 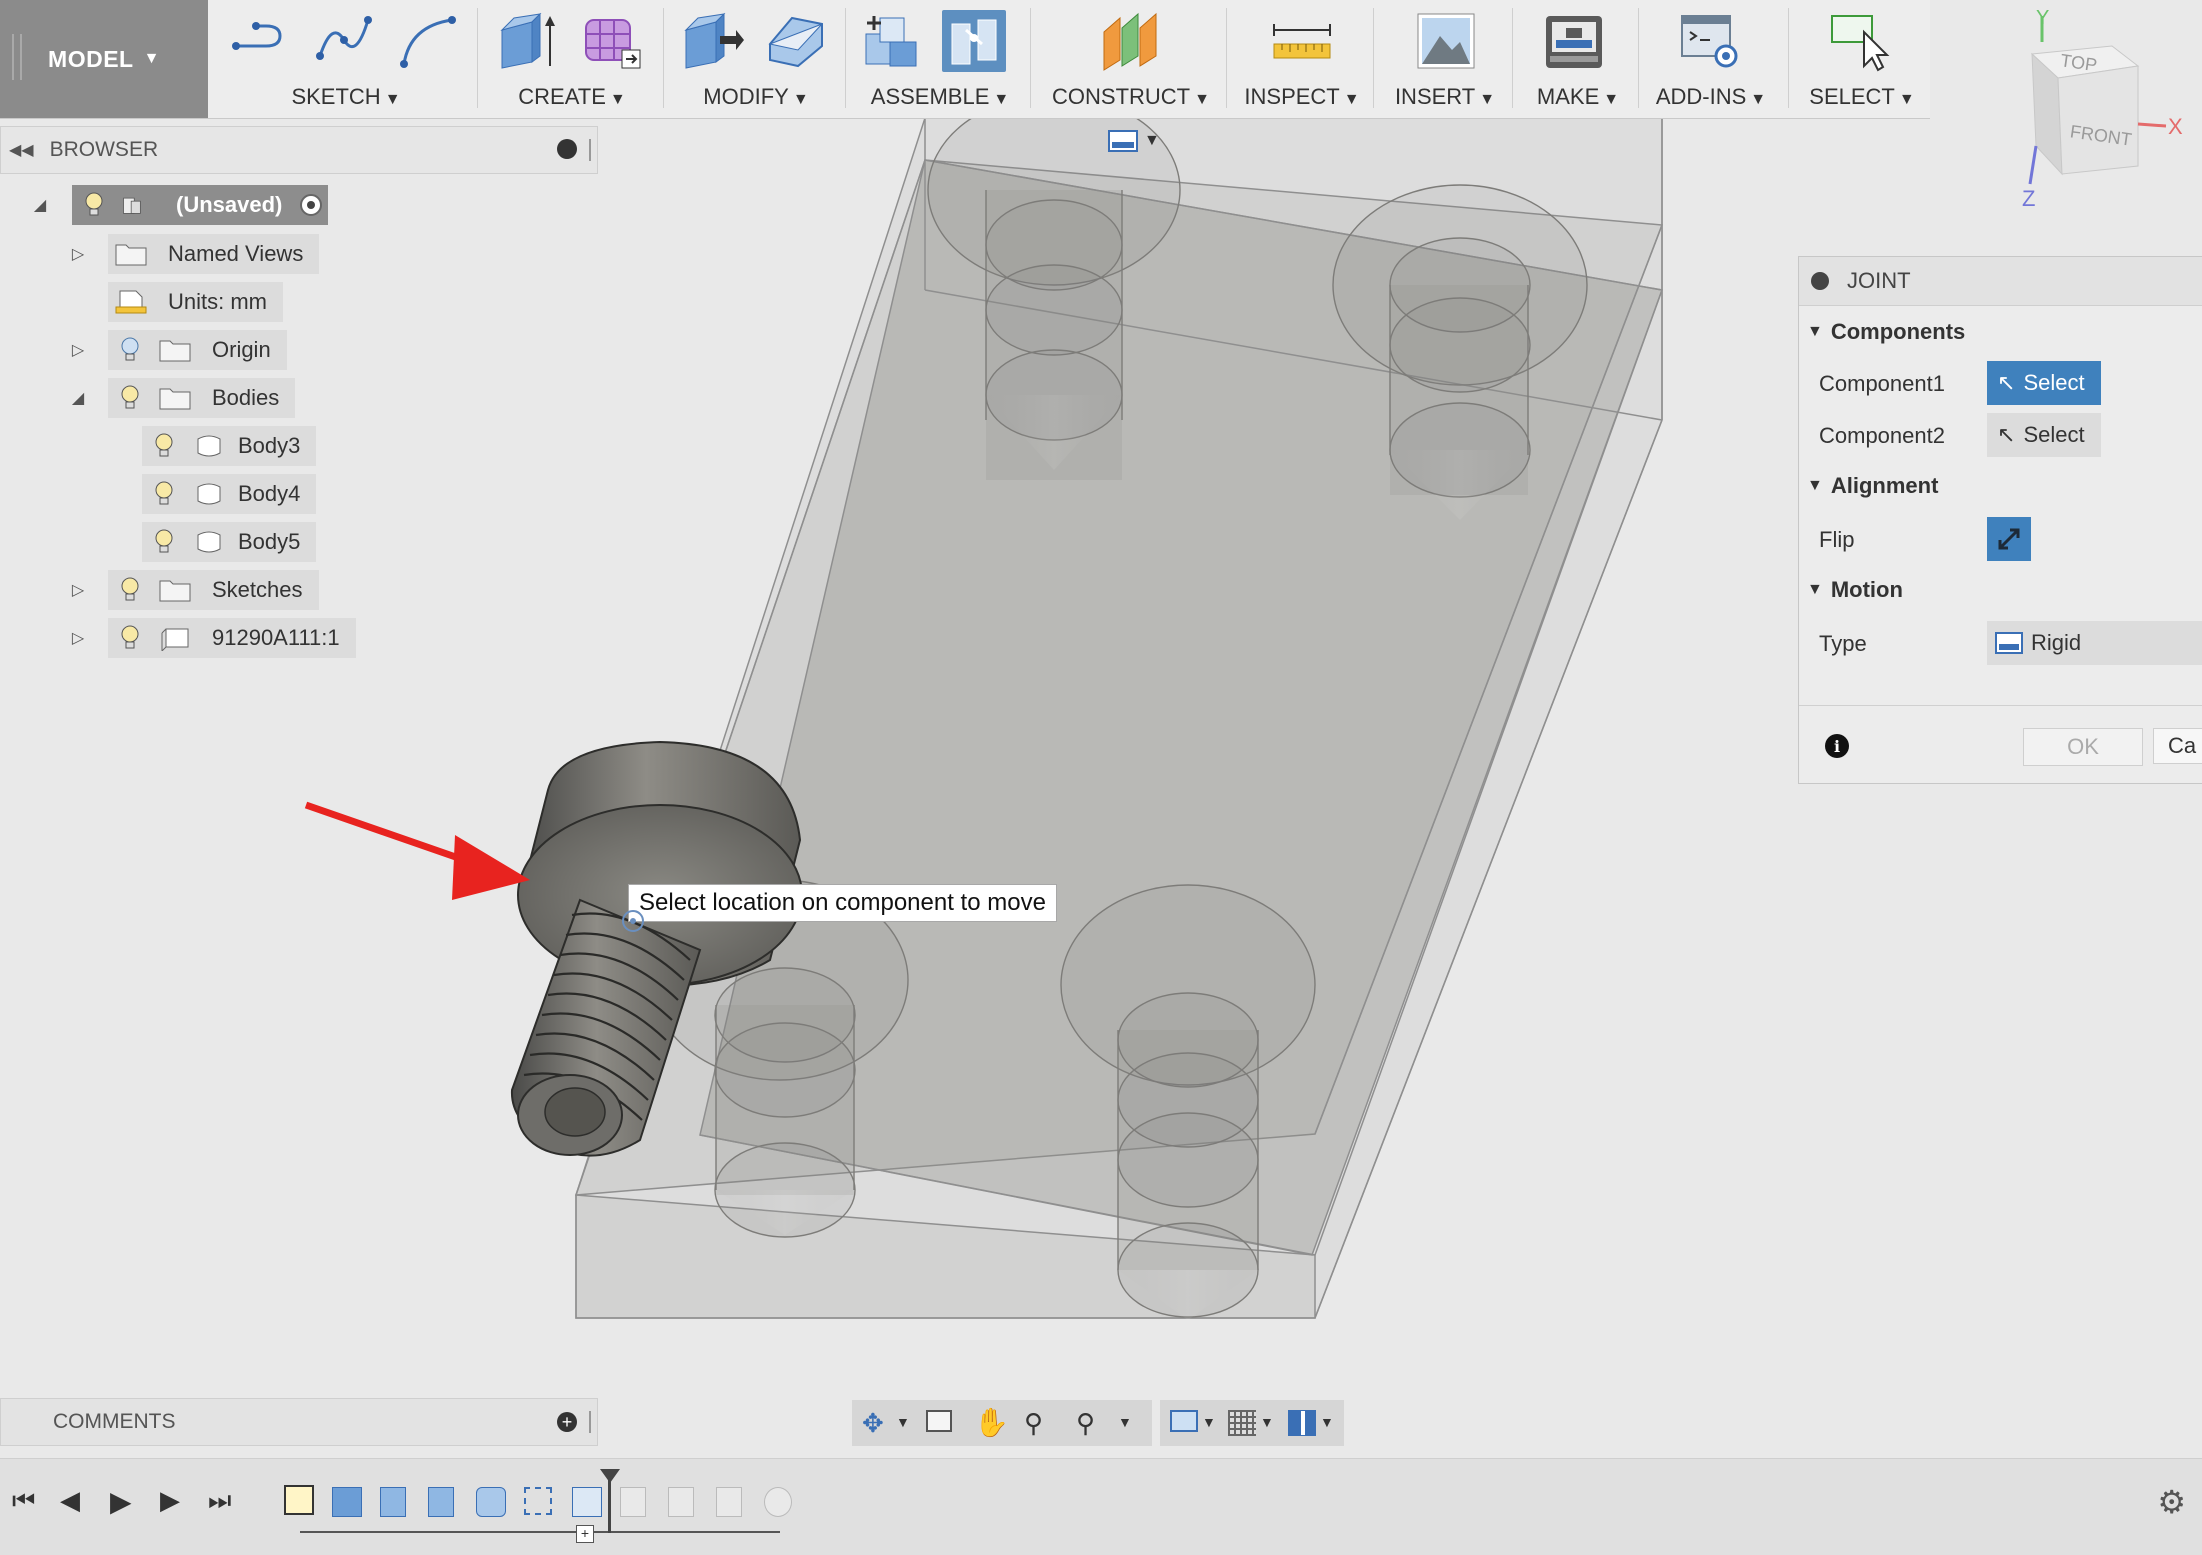 What do you see at coordinates (1872, 486) in the screenshot?
I see `alignment-section-header: ▼ Alignment` at bounding box center [1872, 486].